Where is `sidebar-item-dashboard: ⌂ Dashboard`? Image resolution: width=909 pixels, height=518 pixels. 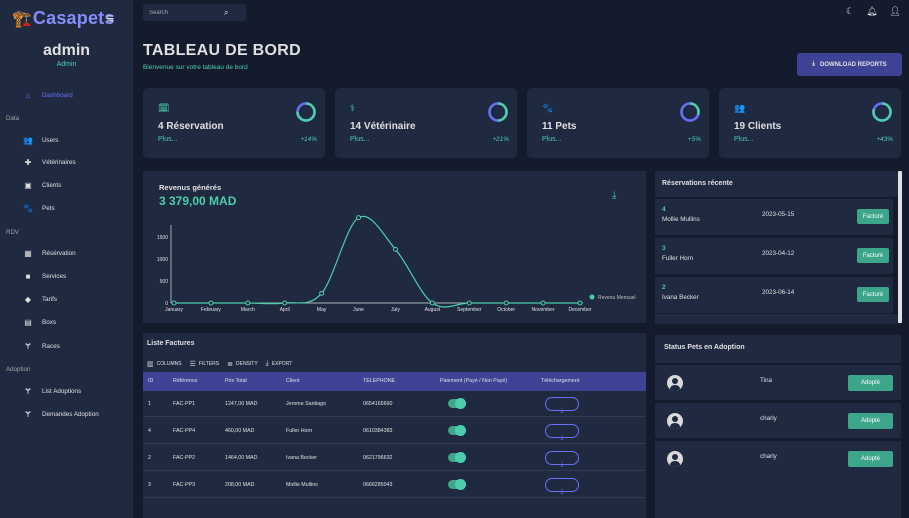 sidebar-item-dashboard: ⌂ Dashboard is located at coordinates (47, 95).